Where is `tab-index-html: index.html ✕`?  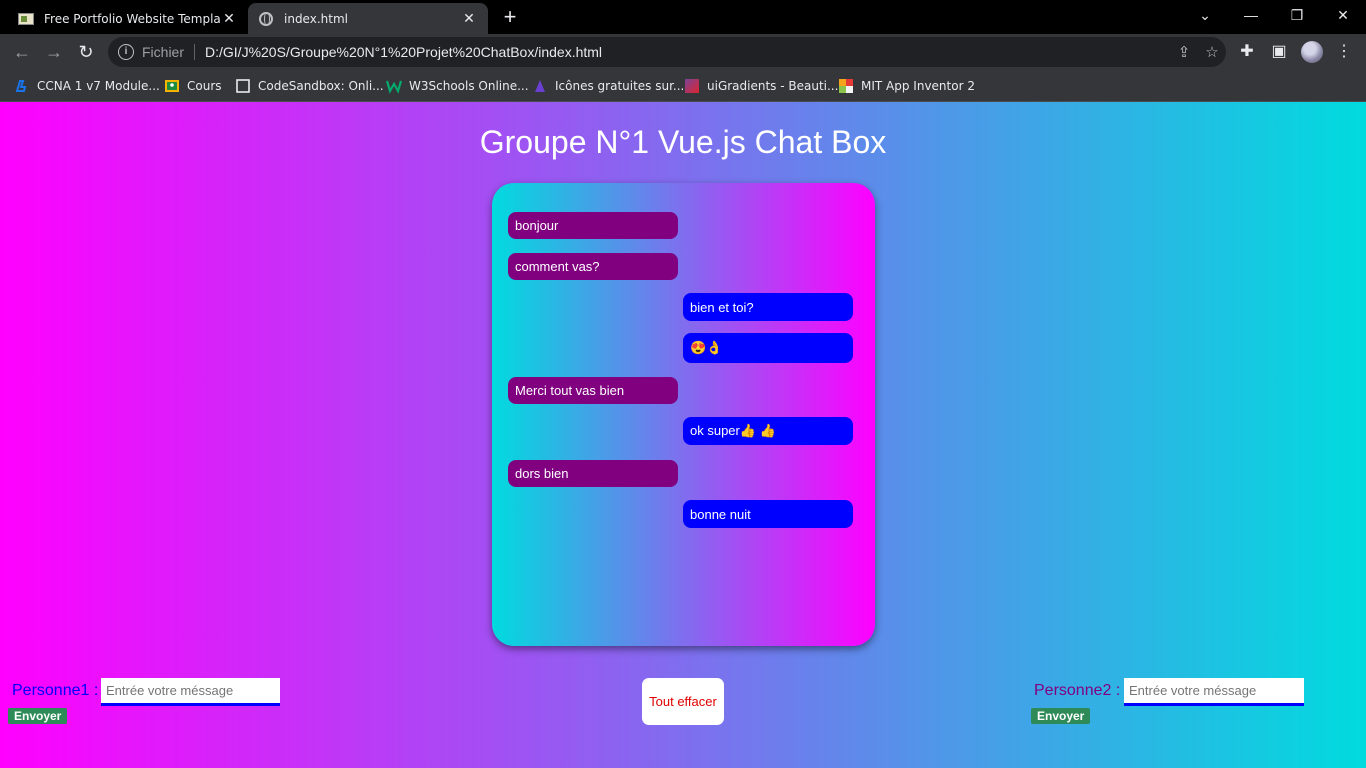
tab-index-html: index.html ✕ is located at coordinates (368, 18).